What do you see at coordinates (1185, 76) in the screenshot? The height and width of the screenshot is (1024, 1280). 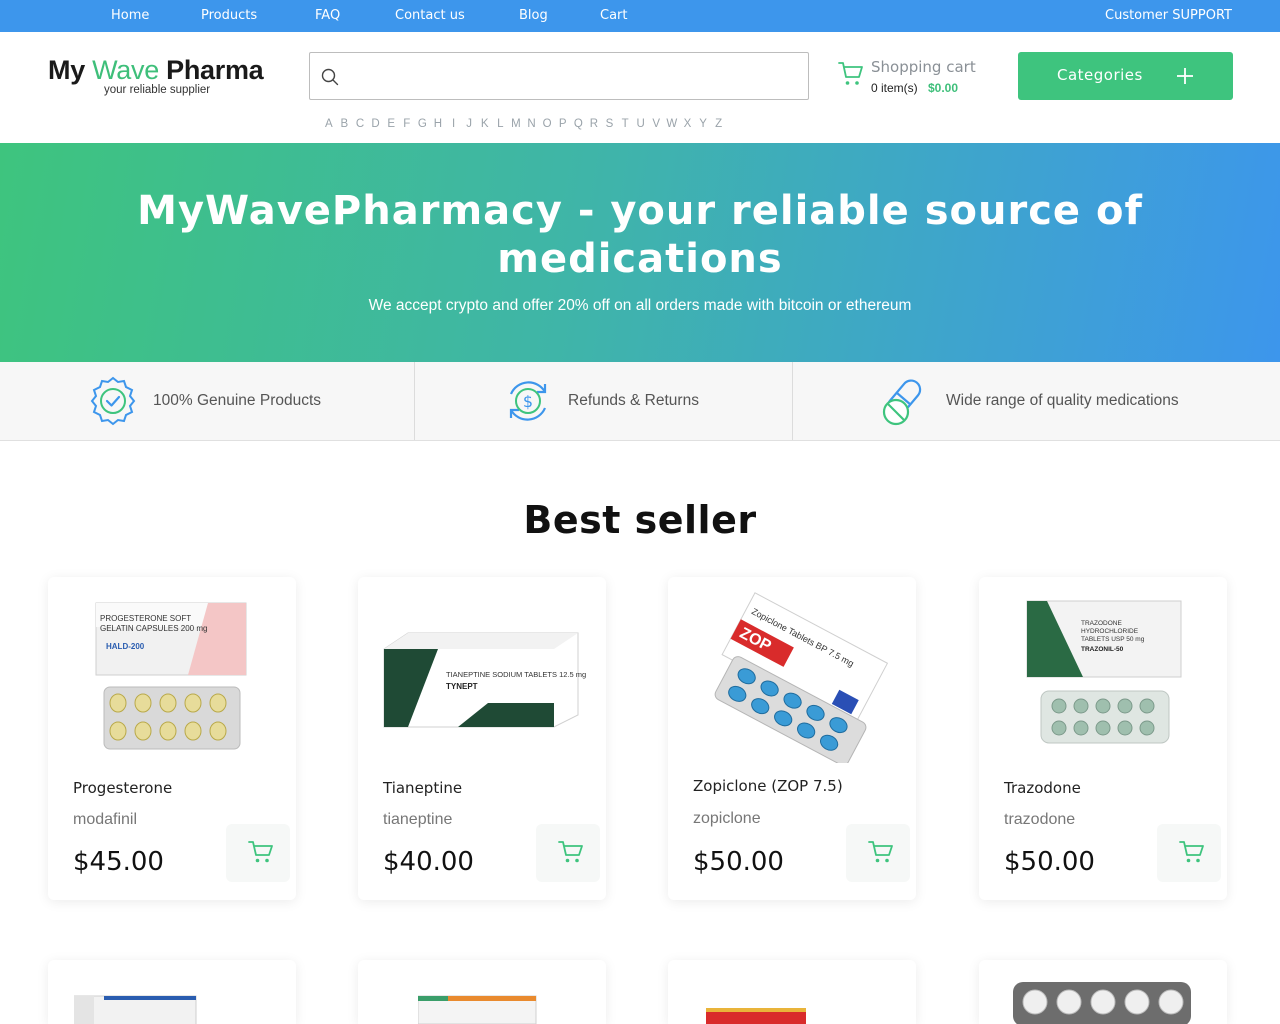 I see `plus-icon` at bounding box center [1185, 76].